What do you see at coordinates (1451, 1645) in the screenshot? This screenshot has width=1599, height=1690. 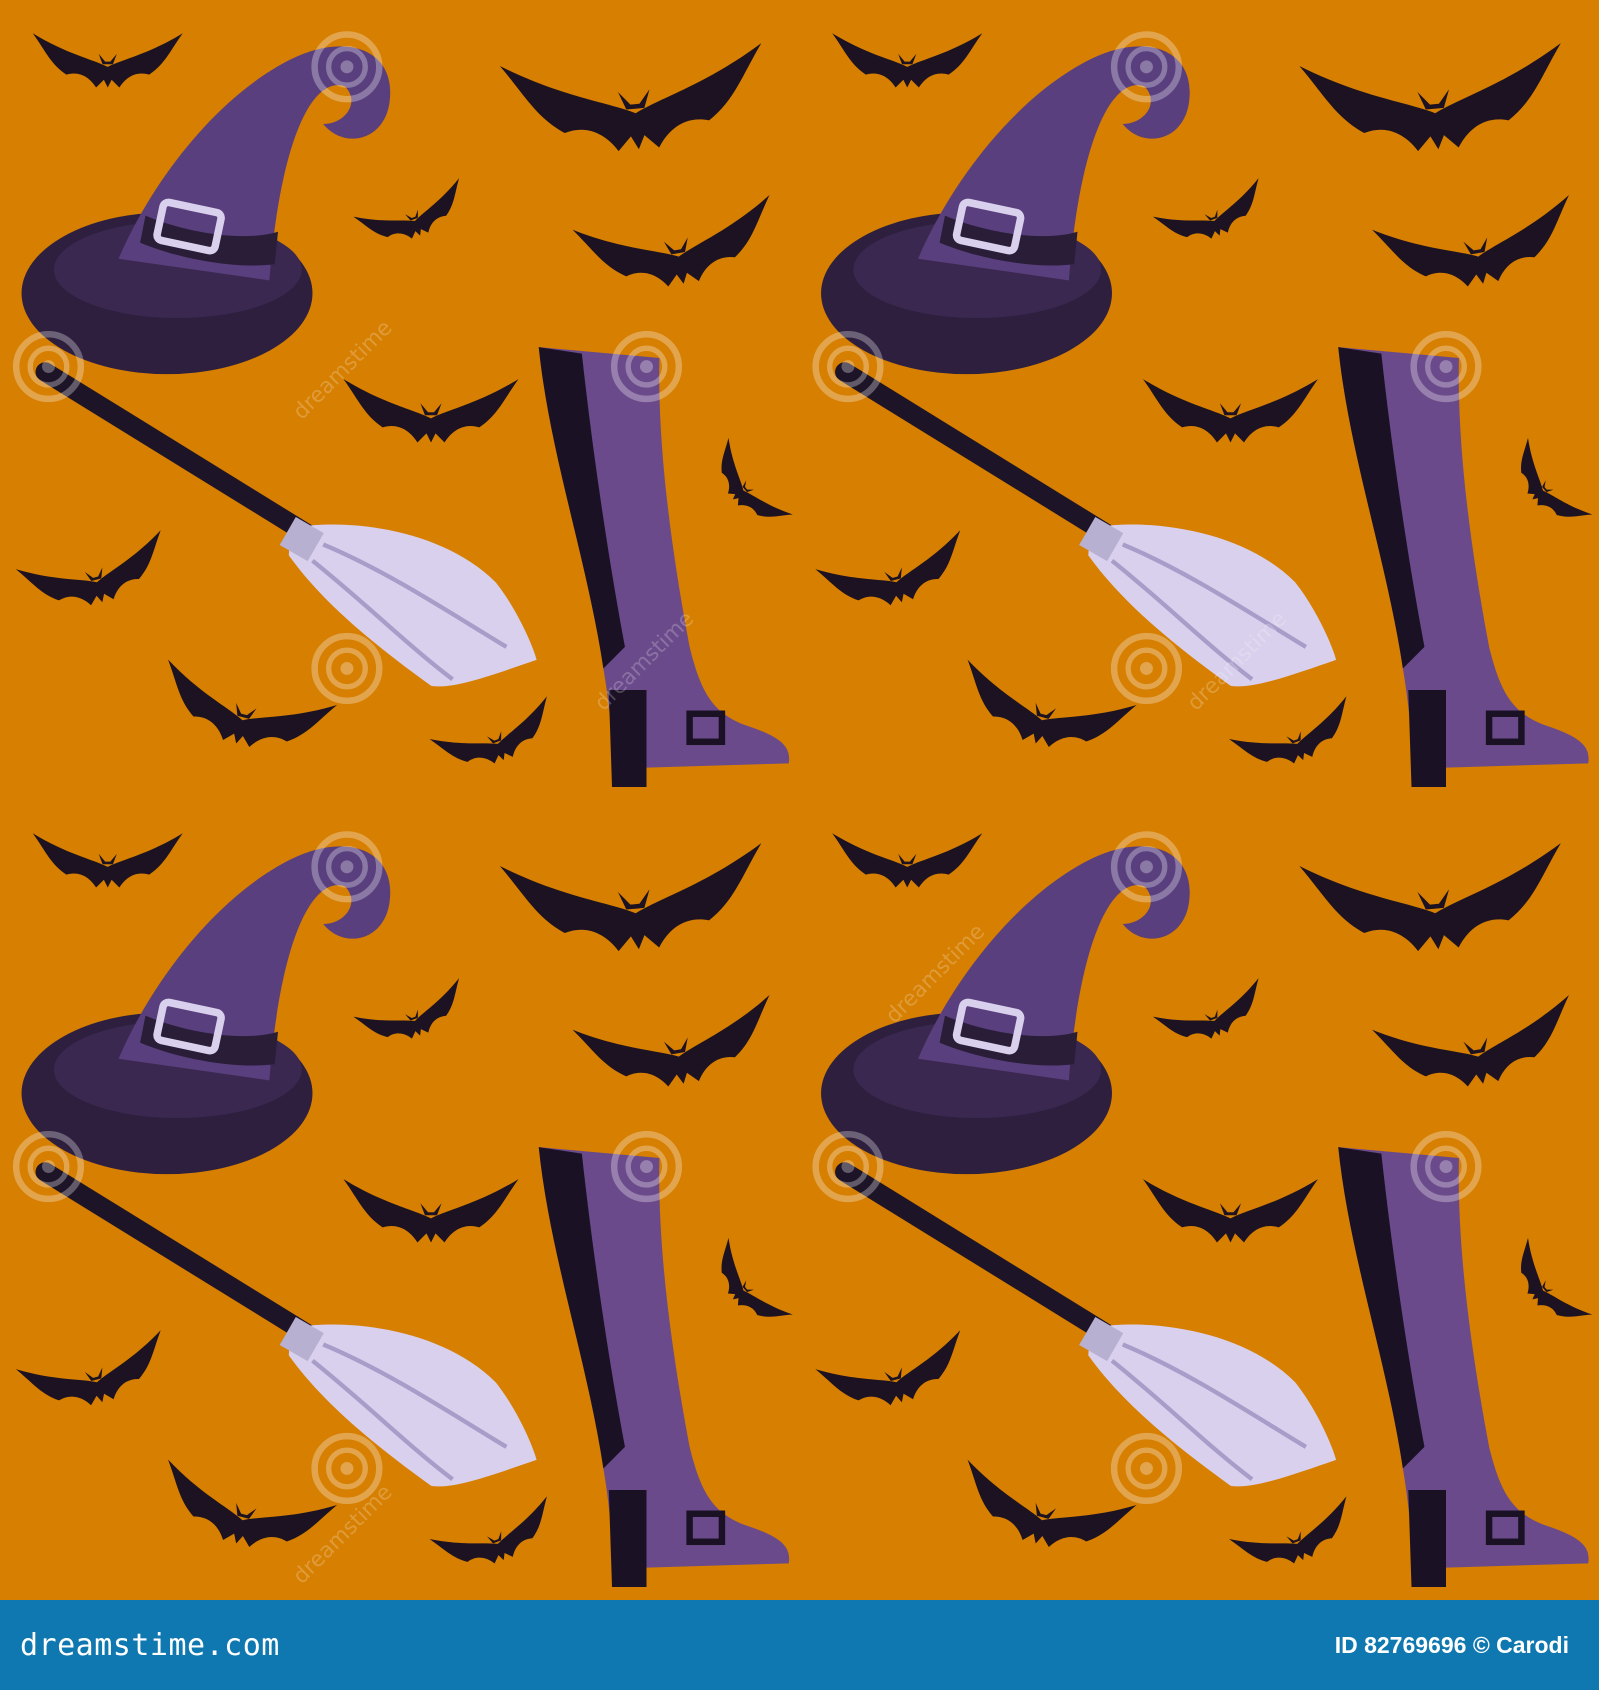 I see `image-credit: ID 82769696 © Carodi` at bounding box center [1451, 1645].